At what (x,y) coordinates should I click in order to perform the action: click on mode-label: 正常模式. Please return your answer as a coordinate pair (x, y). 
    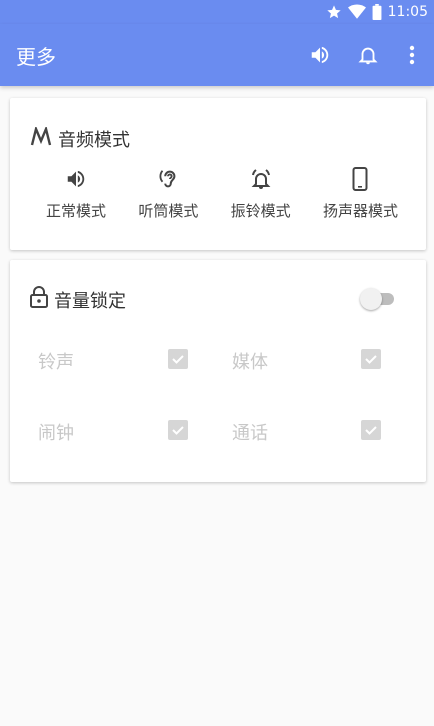
    Looking at the image, I should click on (76, 211).